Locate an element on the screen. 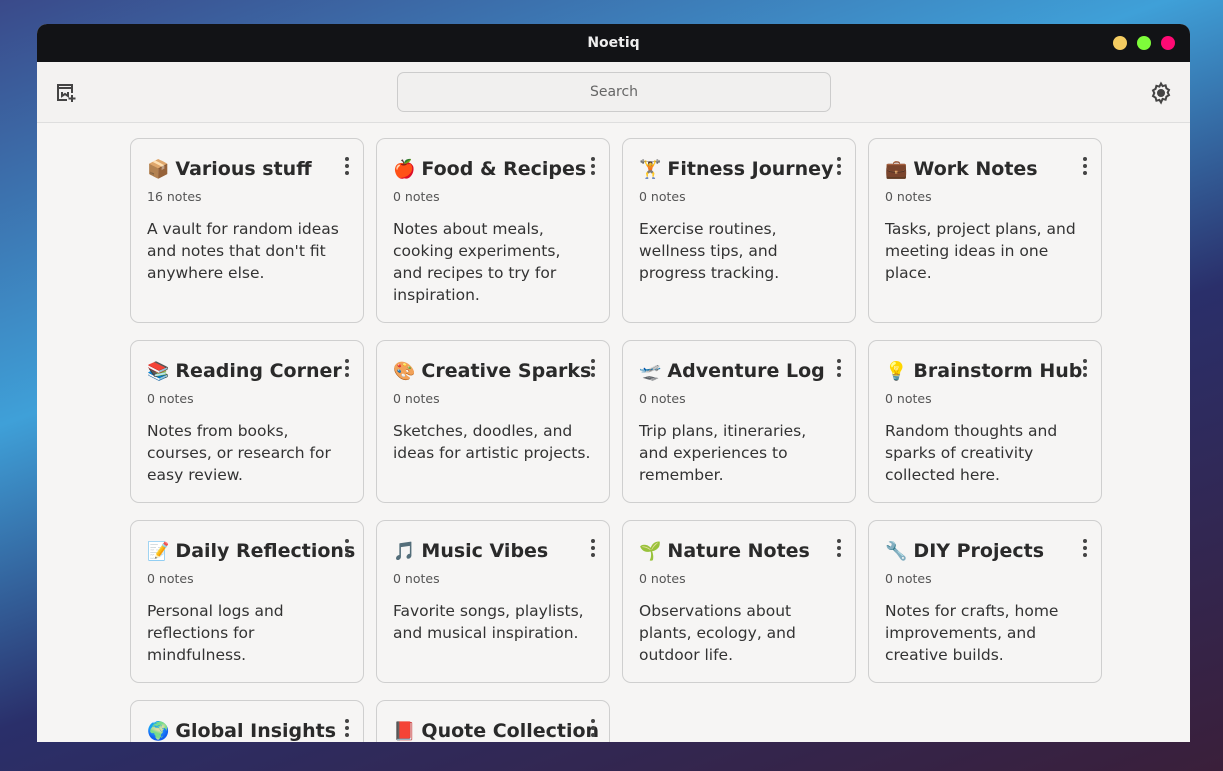  notebook-emoji-icon: 🌍 is located at coordinates (158, 731).